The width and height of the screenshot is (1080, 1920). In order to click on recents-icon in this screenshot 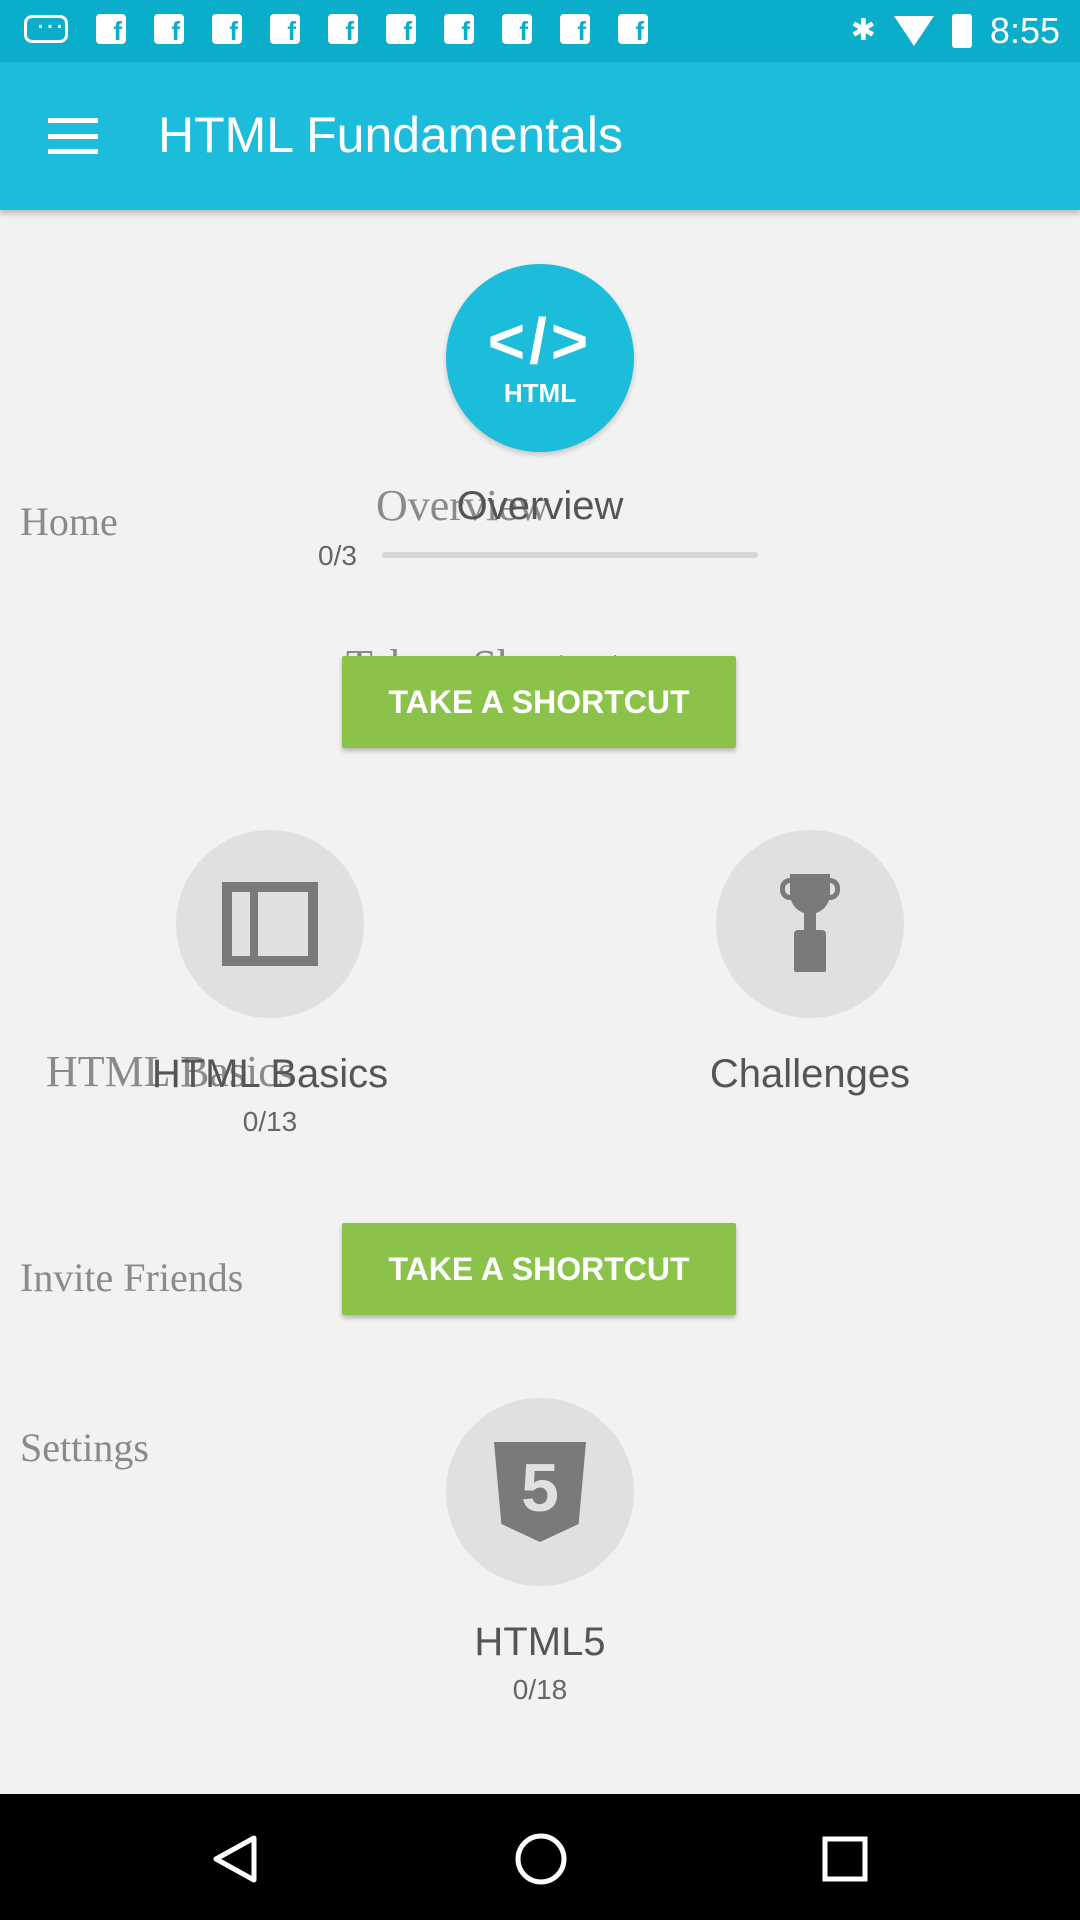, I will do `click(845, 1861)`.